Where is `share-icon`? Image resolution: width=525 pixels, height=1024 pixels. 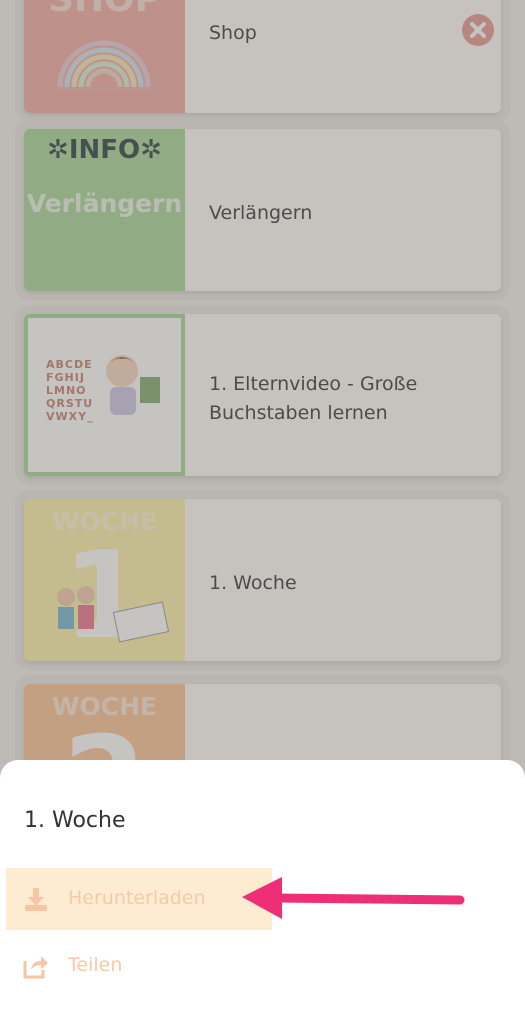
share-icon is located at coordinates (35, 967).